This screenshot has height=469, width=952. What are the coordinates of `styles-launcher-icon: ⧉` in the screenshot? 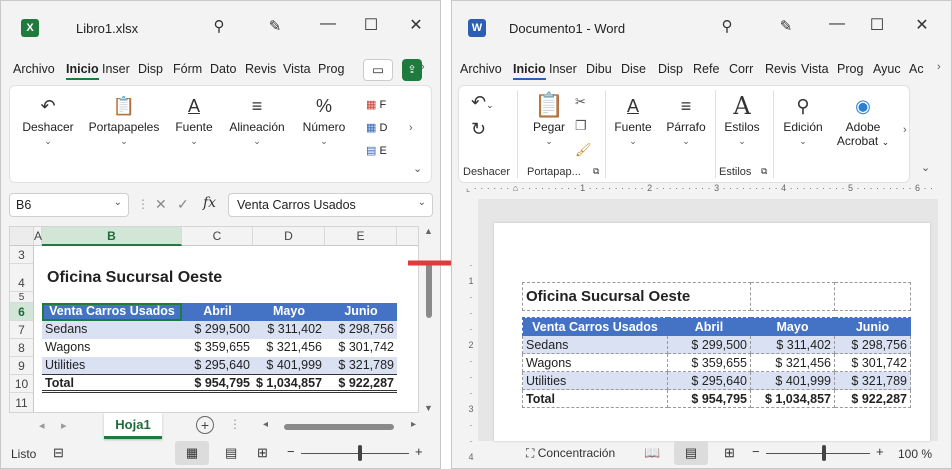 It's located at (764, 171).